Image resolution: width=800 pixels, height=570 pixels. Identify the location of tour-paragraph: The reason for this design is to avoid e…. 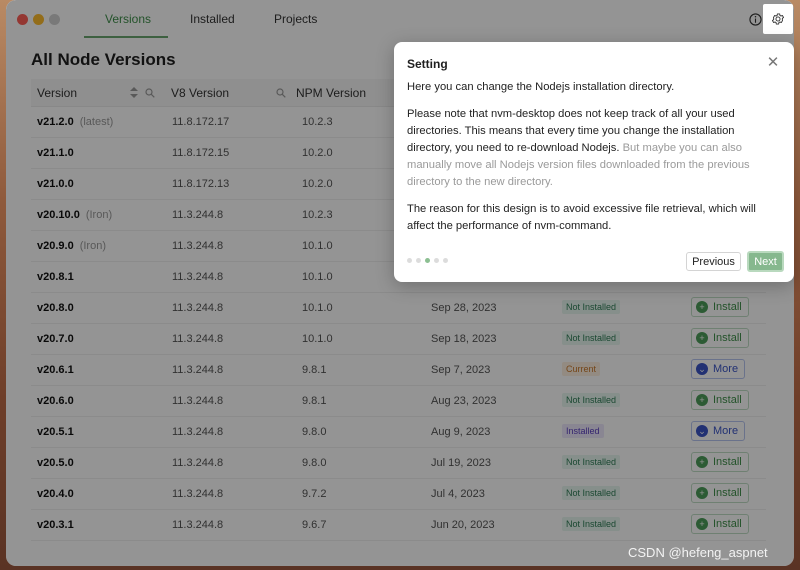
(581, 217).